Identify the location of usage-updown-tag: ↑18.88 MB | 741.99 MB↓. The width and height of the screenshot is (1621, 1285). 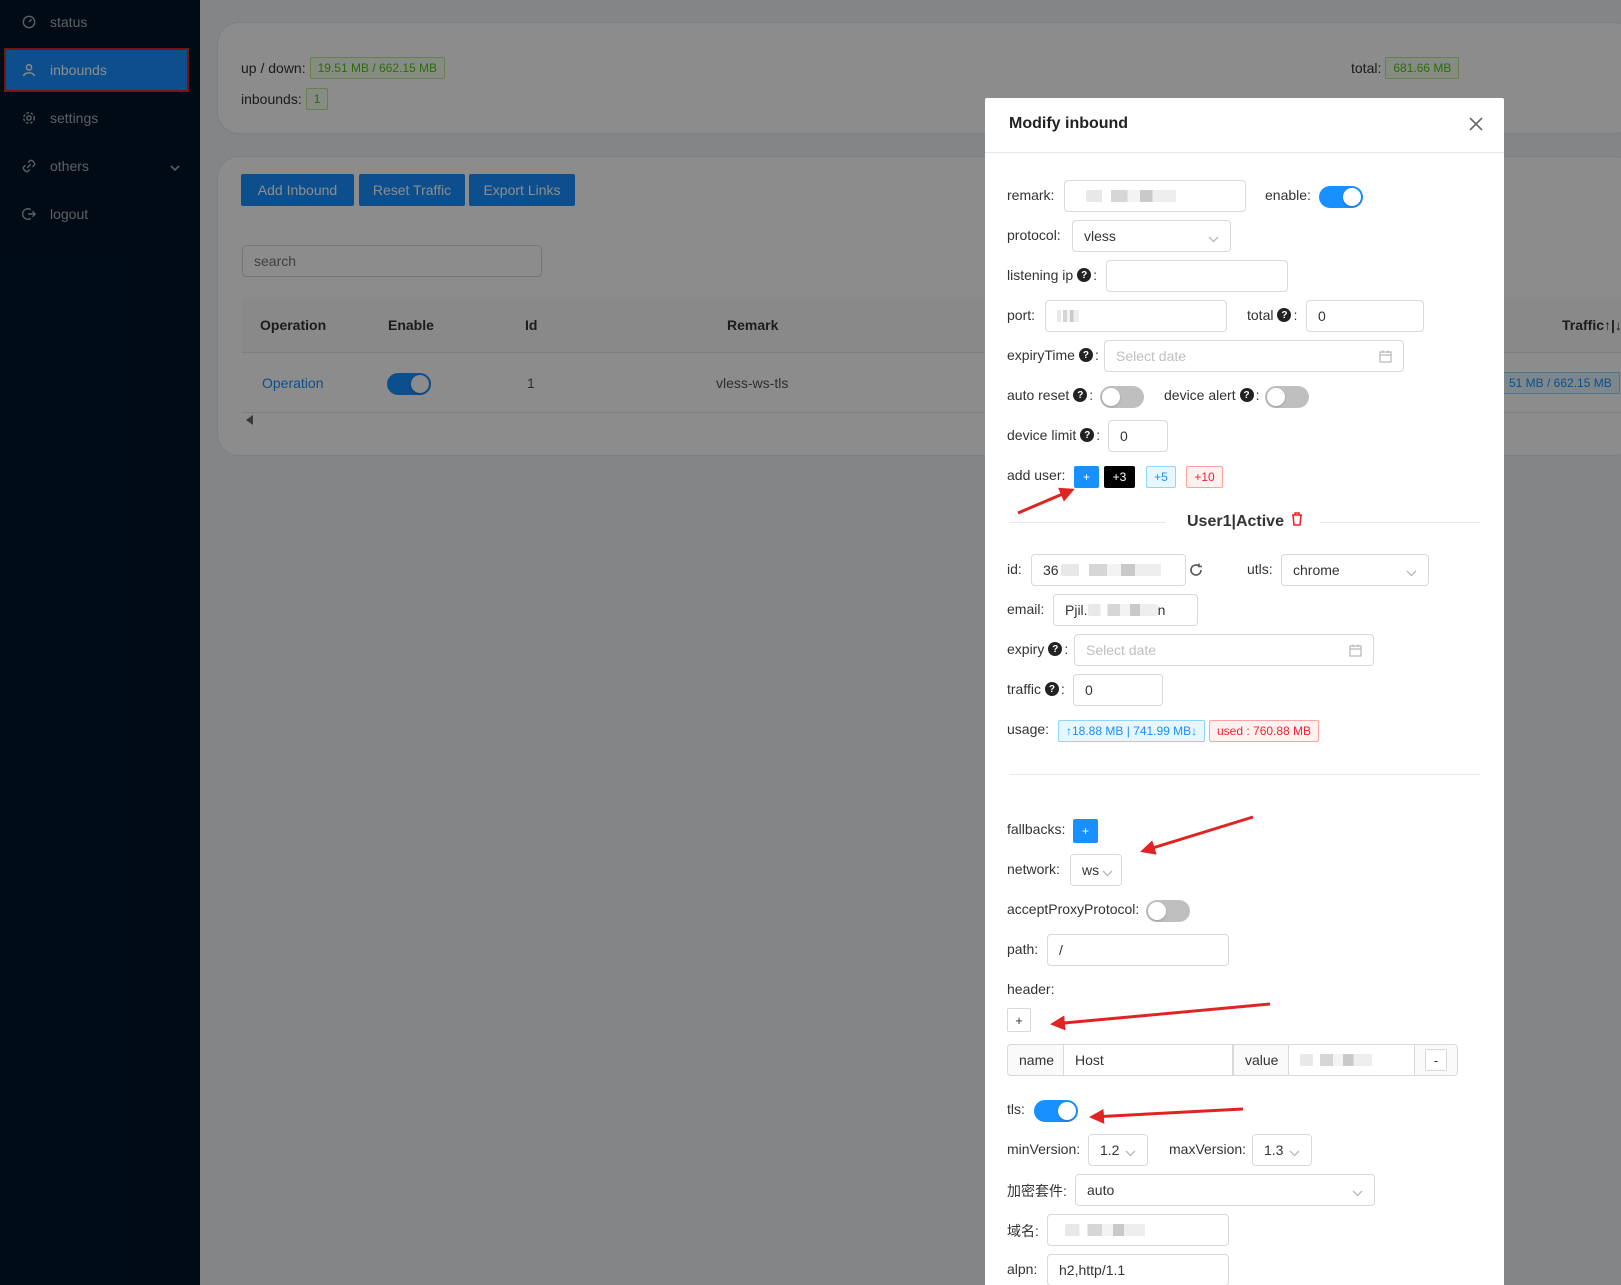
(1132, 731).